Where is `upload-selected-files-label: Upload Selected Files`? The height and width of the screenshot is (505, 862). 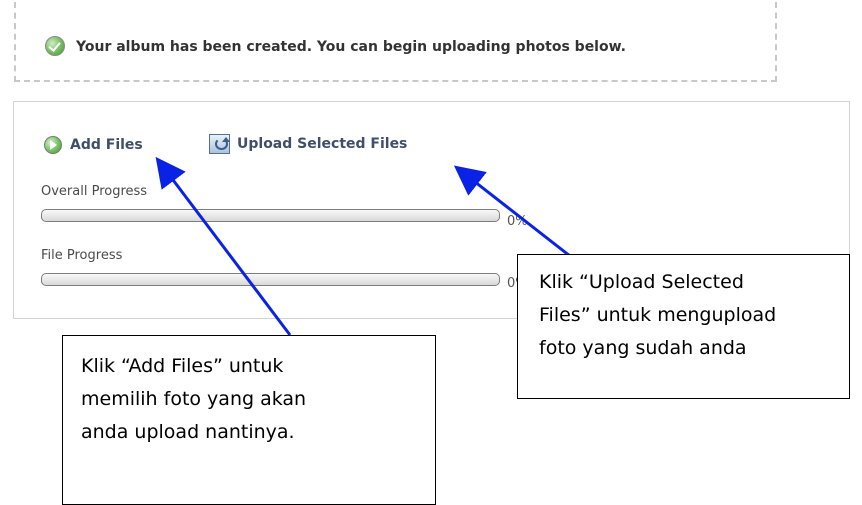
upload-selected-files-label: Upload Selected Files is located at coordinates (322, 144).